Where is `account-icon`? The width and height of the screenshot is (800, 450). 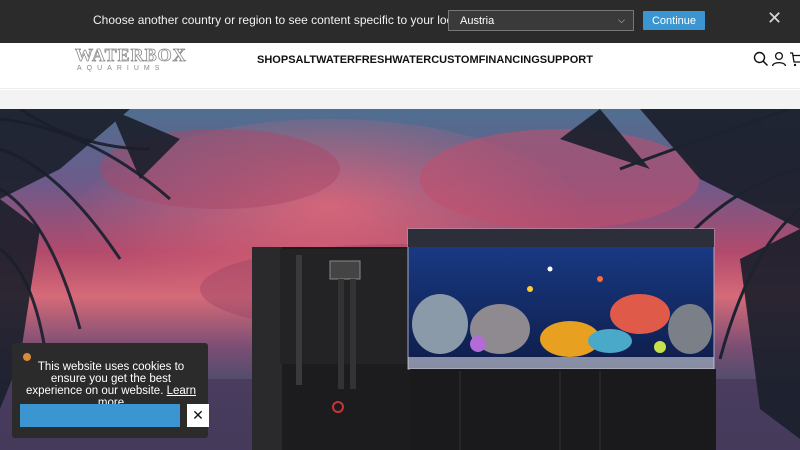
account-icon is located at coordinates (779, 59).